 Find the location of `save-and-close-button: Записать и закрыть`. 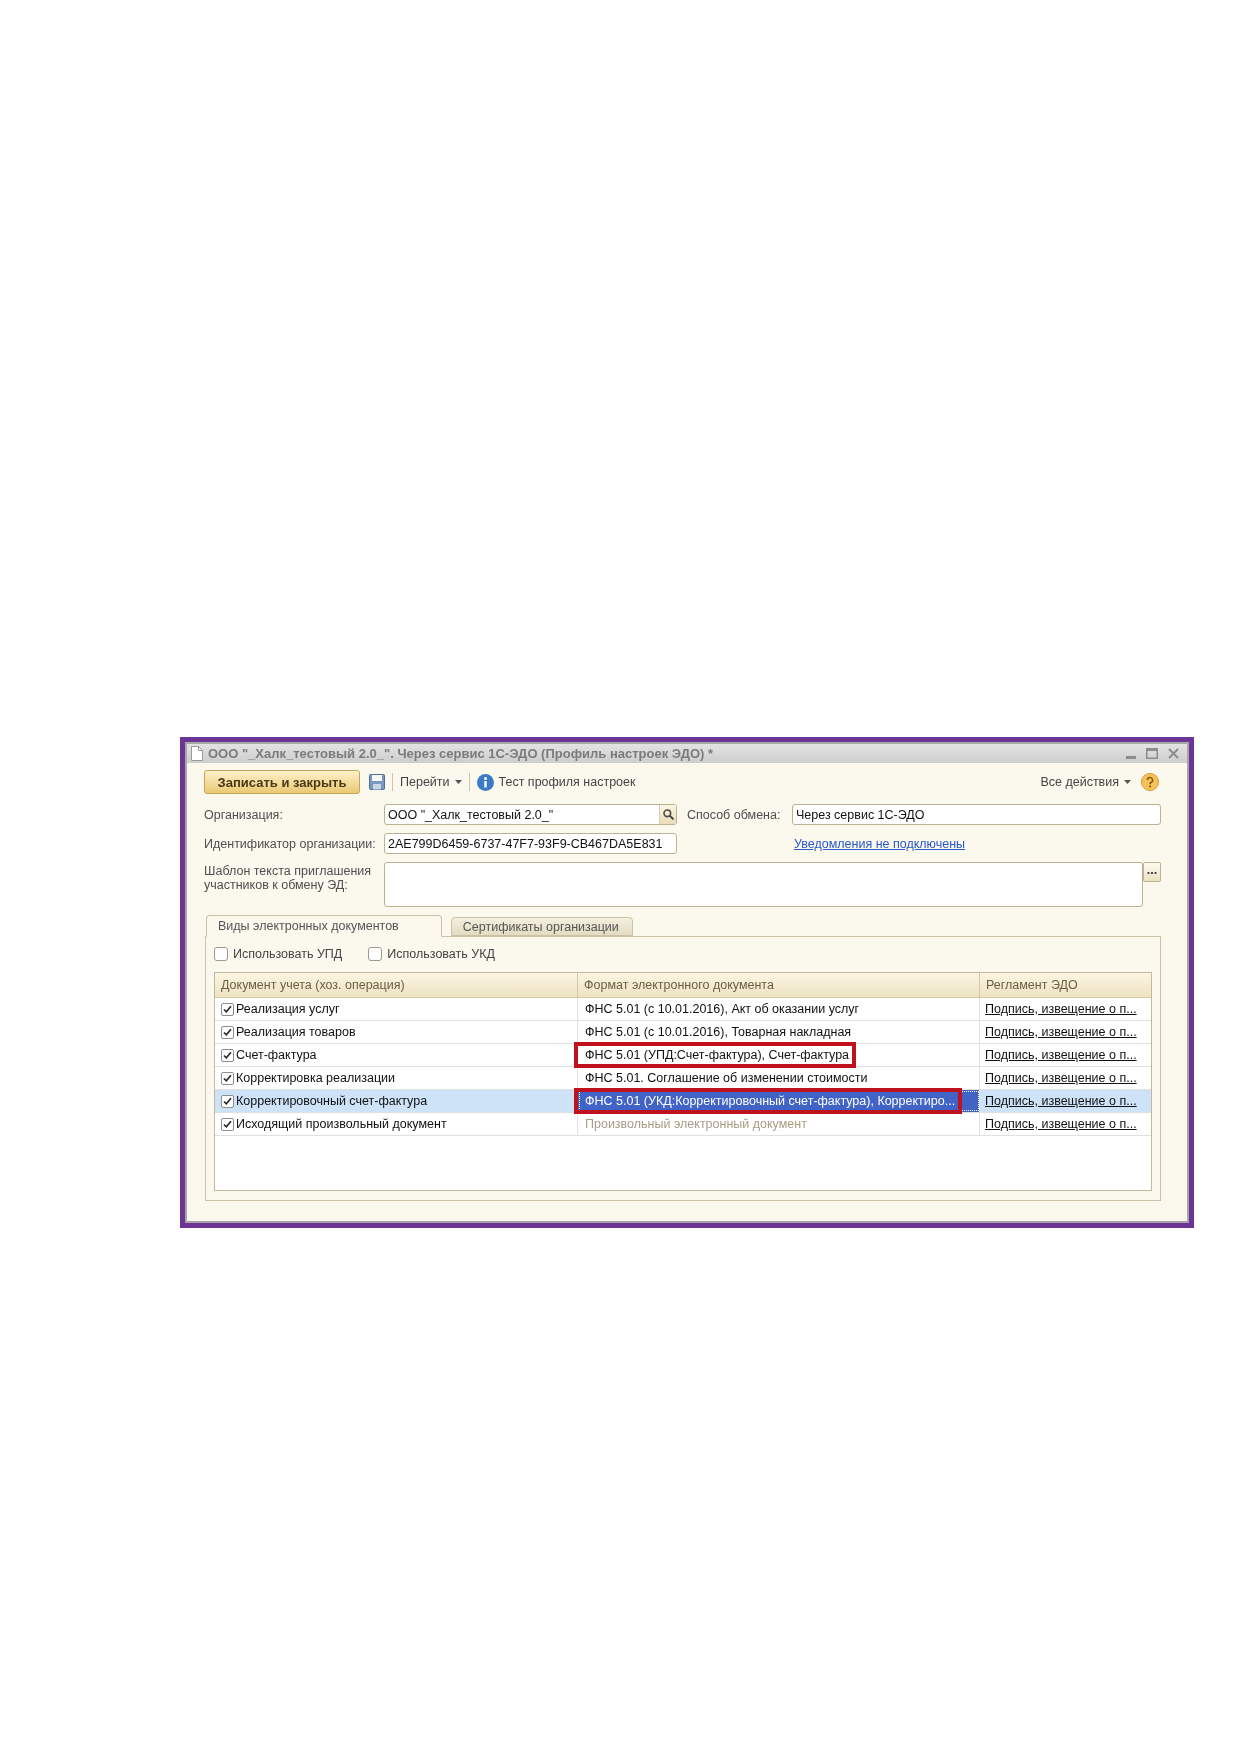

save-and-close-button: Записать и закрыть is located at coordinates (282, 782).